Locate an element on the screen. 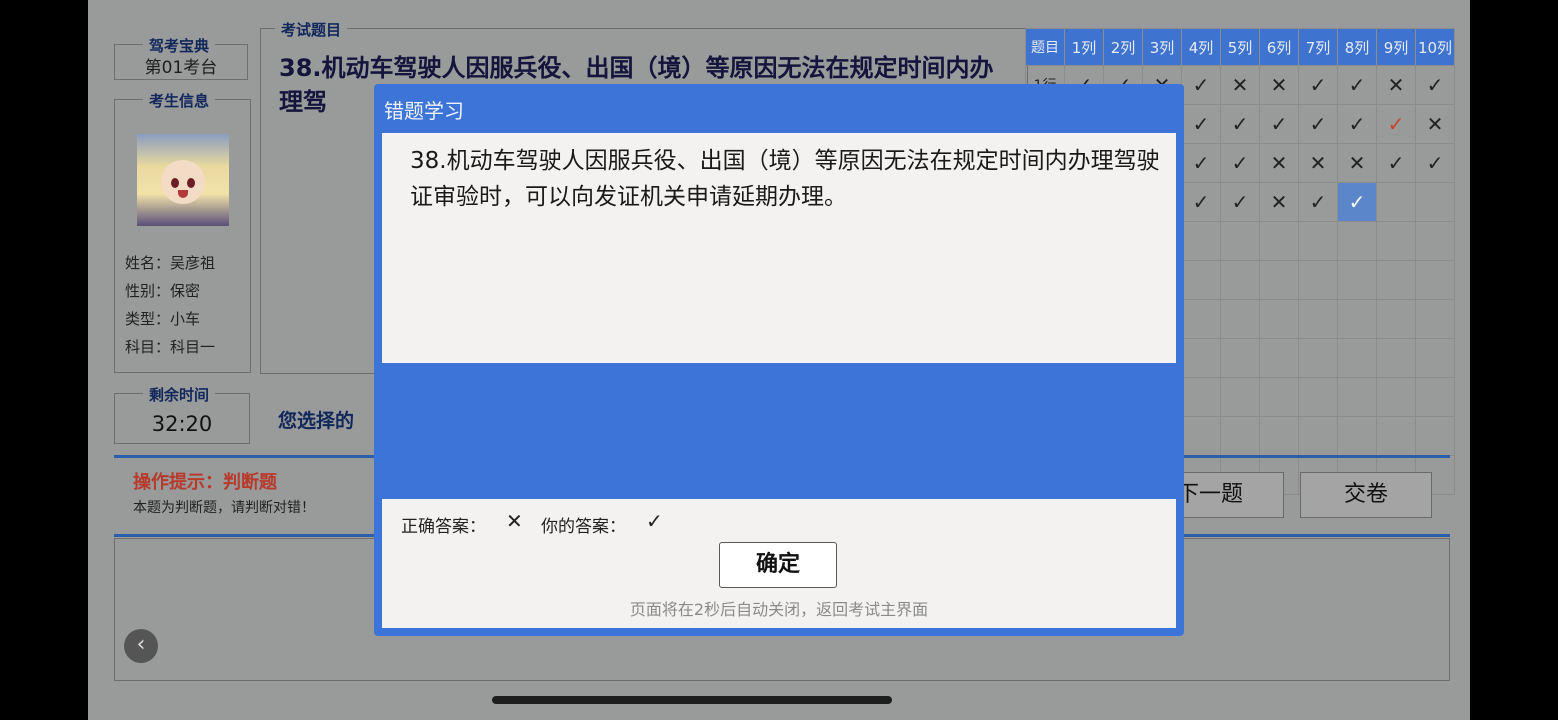 This screenshot has height=720, width=1558. timer-legend: 剩余时间 is located at coordinates (179, 394).